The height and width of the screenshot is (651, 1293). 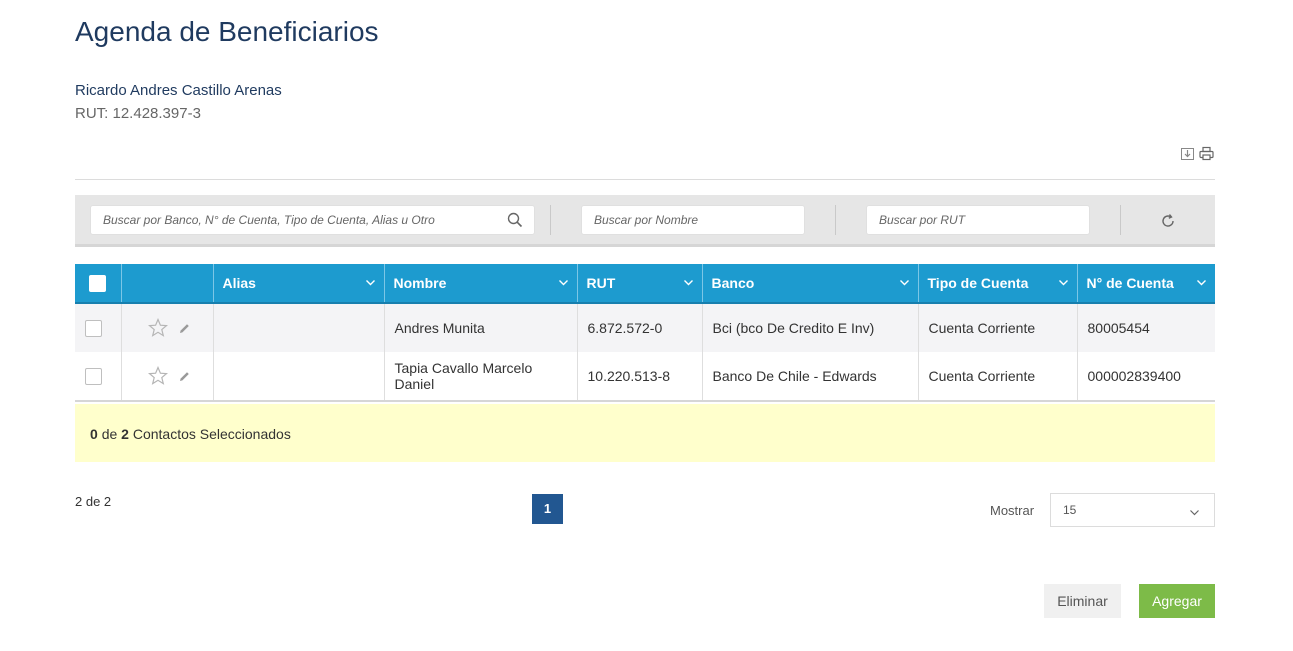 What do you see at coordinates (645, 179) in the screenshot?
I see `divider` at bounding box center [645, 179].